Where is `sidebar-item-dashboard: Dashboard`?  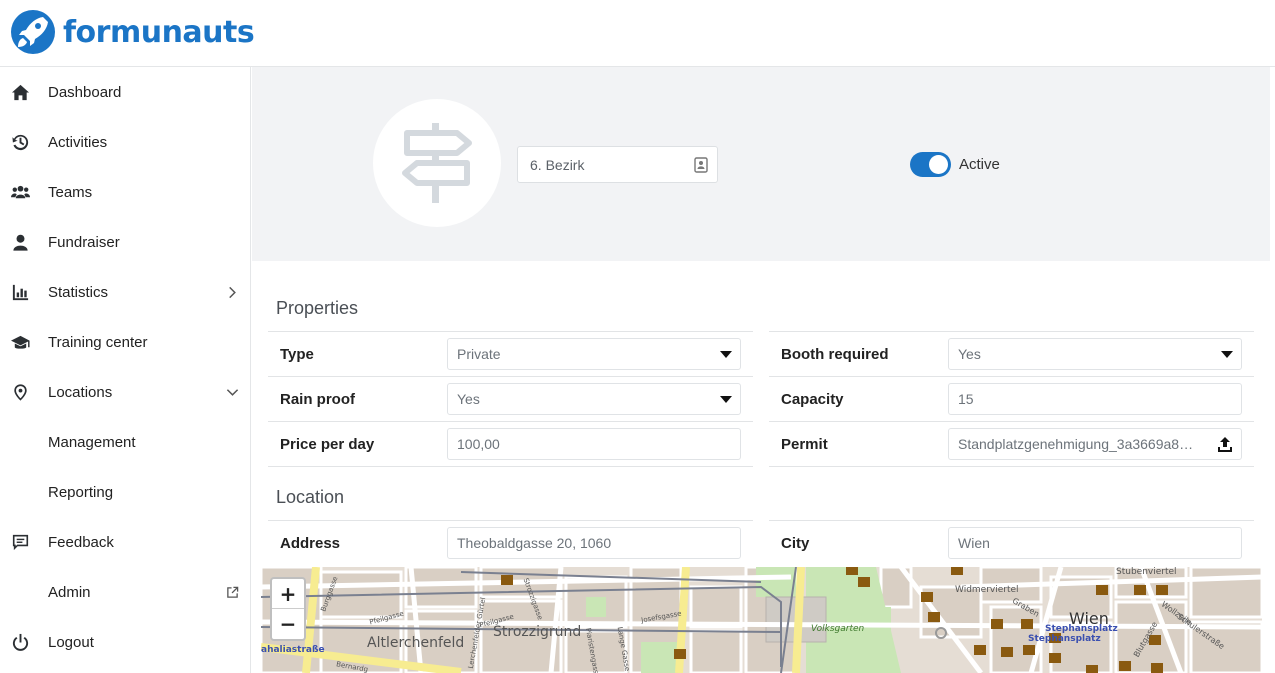
sidebar-item-dashboard: Dashboard is located at coordinates (125, 92).